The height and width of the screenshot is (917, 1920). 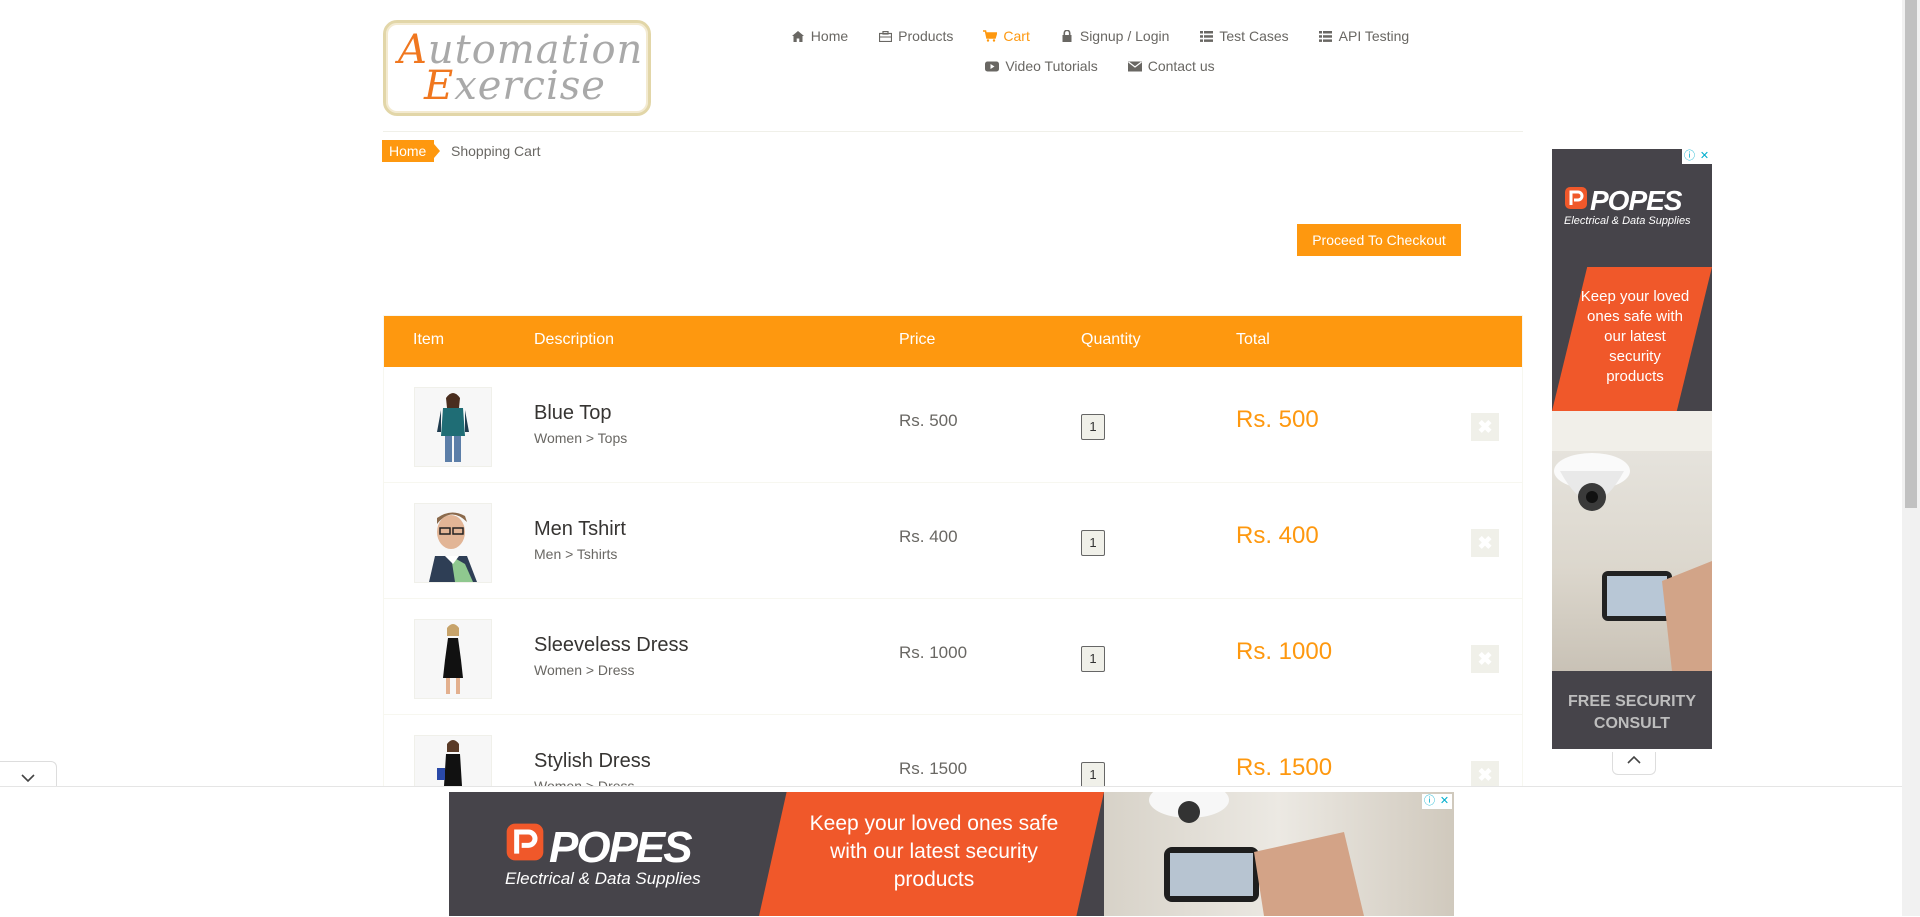 I want to click on header-divider, so click(x=953, y=131).